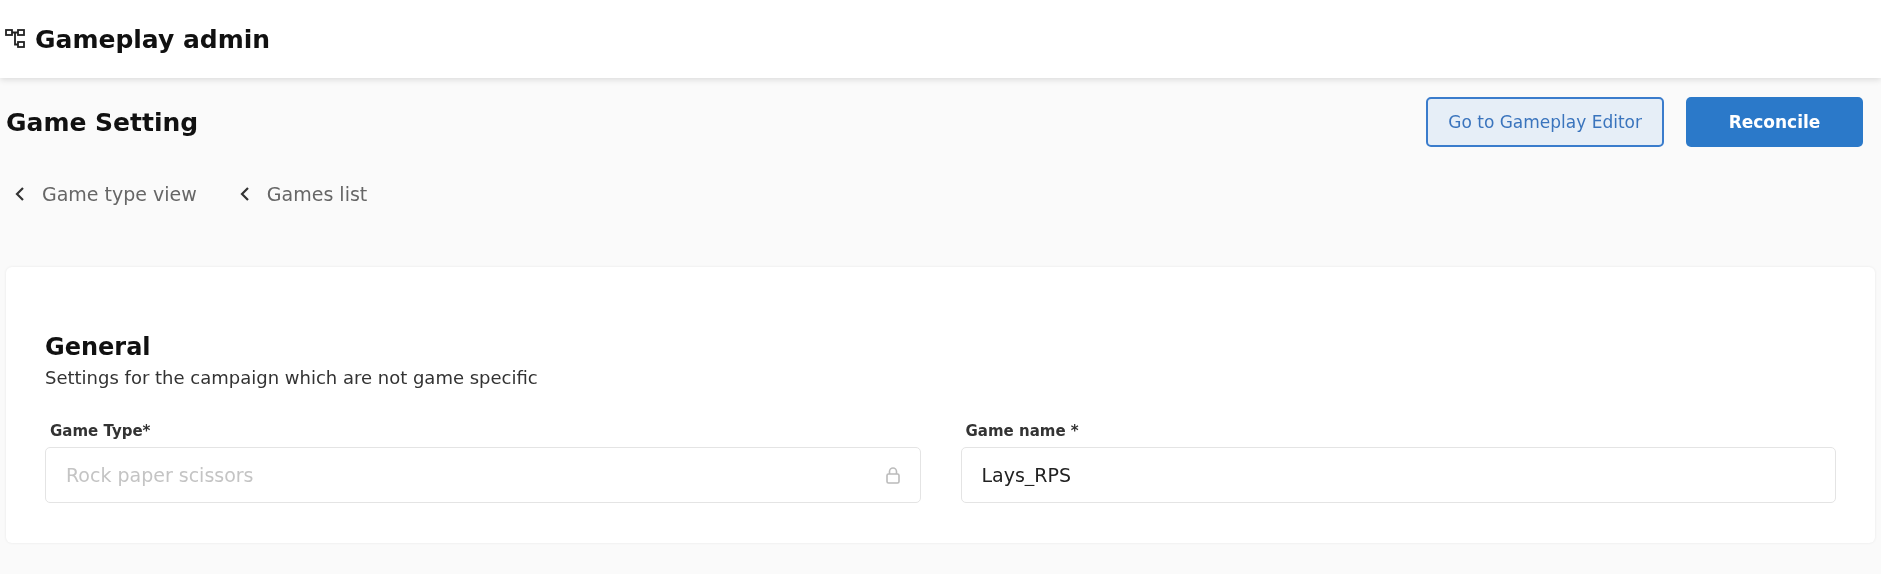 The image size is (1881, 574). Describe the element at coordinates (892, 475) in the screenshot. I see `lock-icon` at that location.